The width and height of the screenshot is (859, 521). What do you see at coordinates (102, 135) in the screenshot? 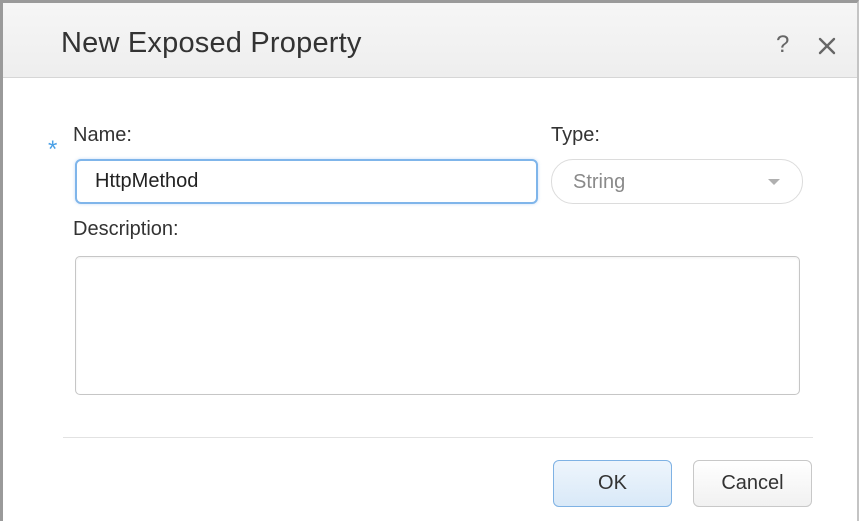
I see `name-label: Name:` at bounding box center [102, 135].